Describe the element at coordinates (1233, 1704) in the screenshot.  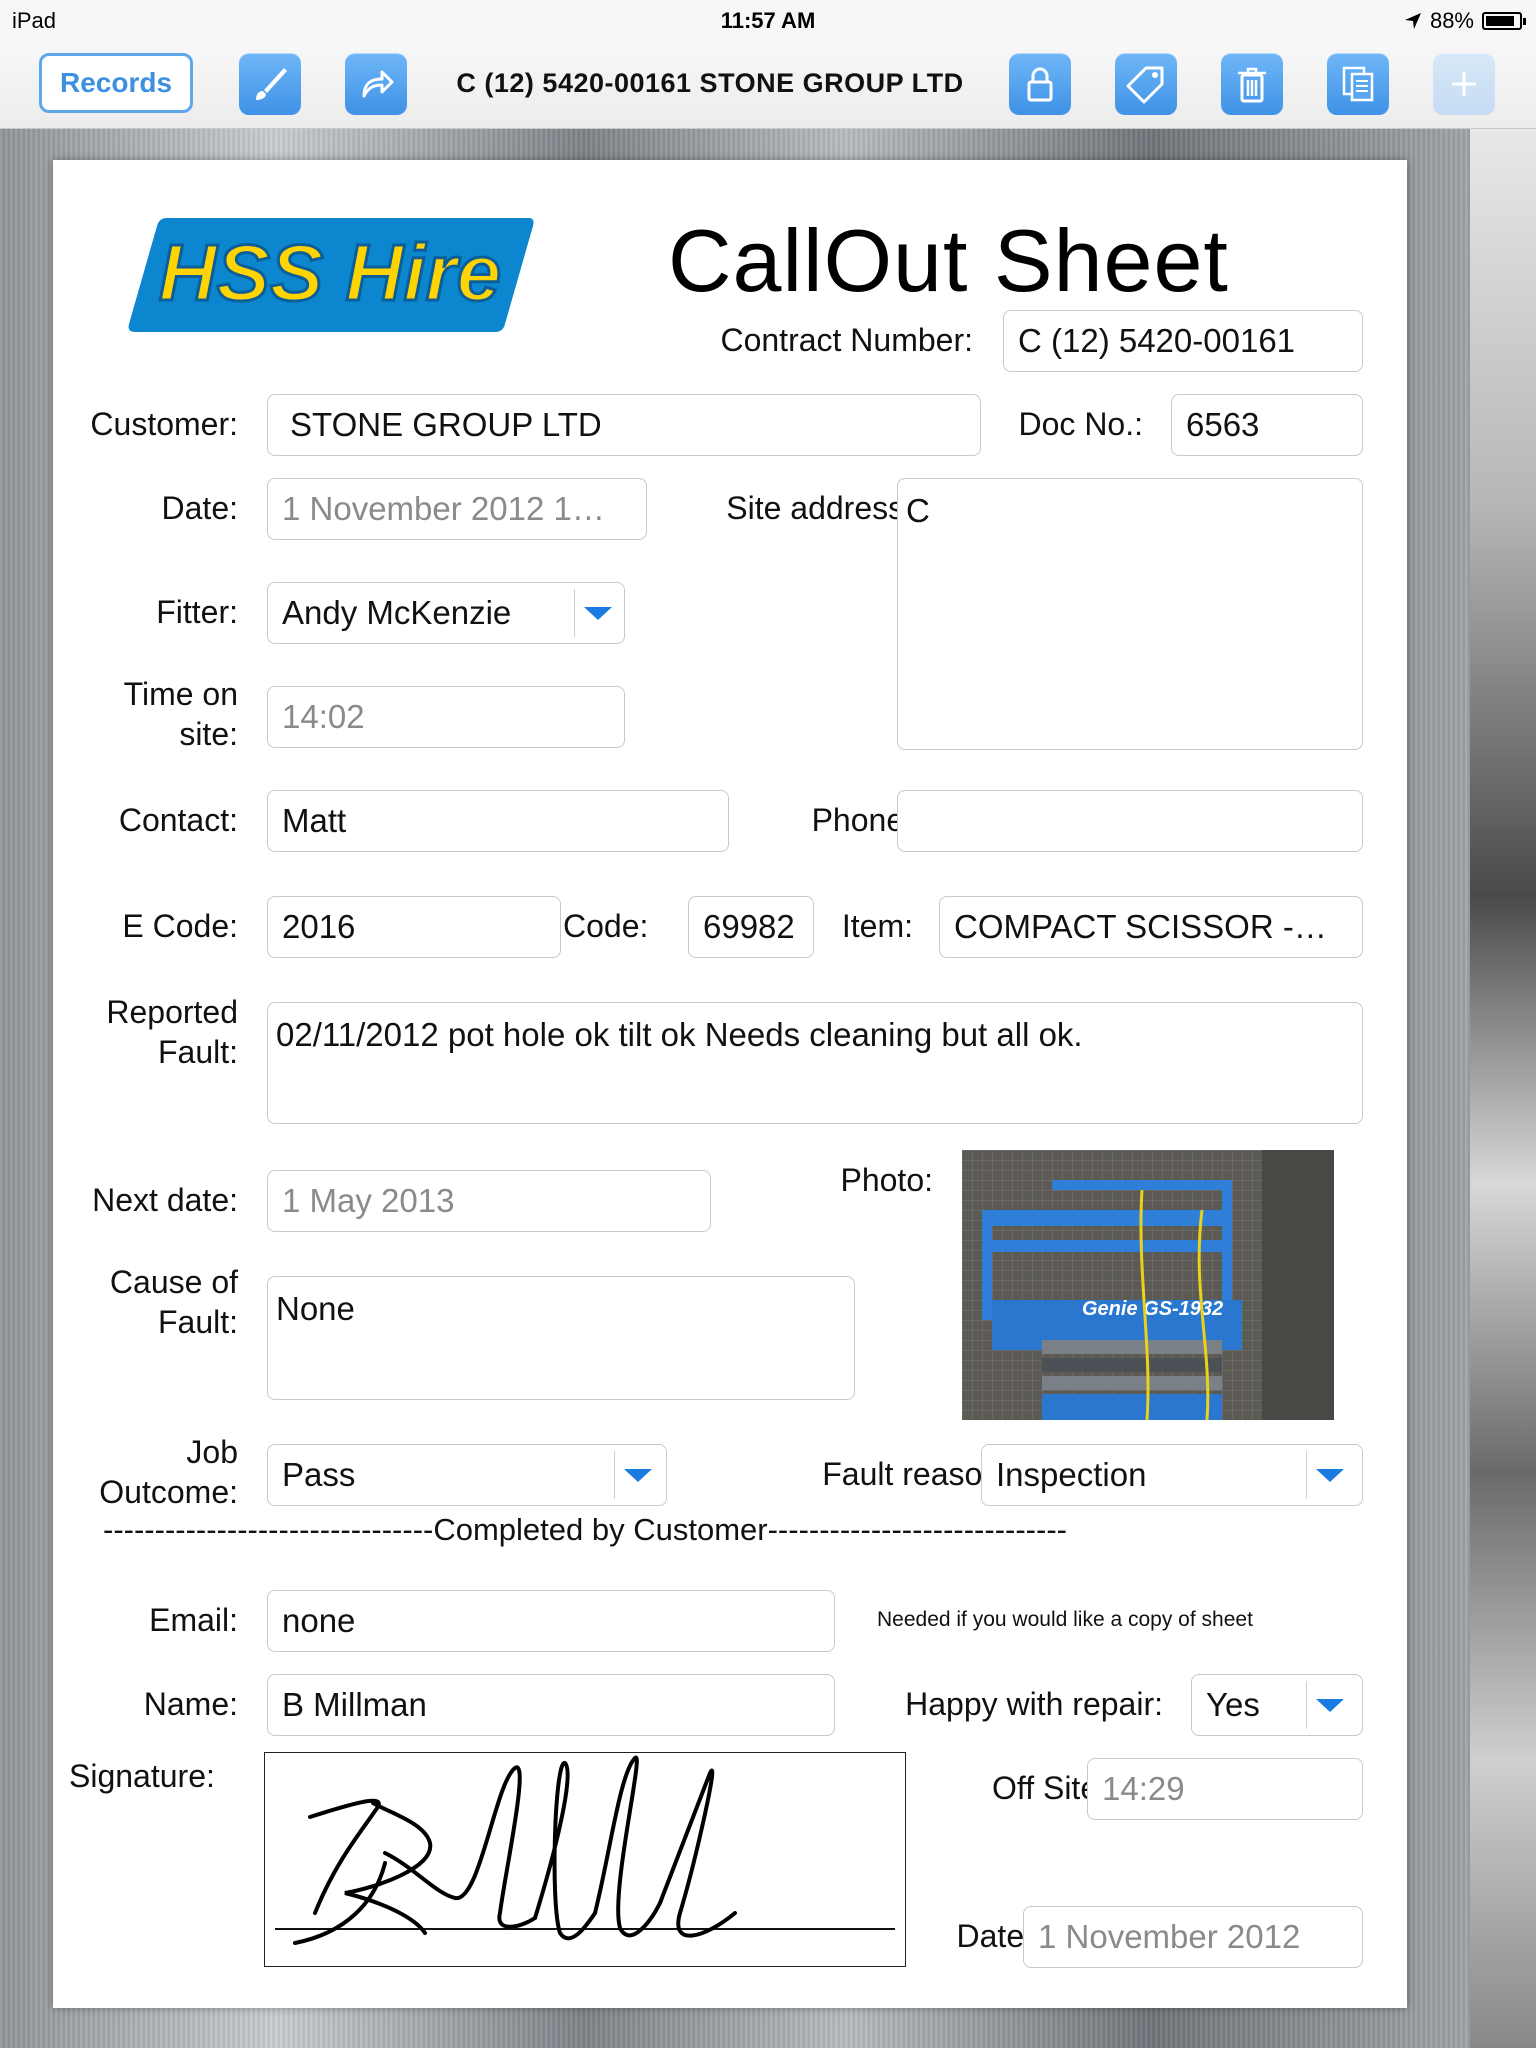
I see `happy-with-repair-value: Yes` at that location.